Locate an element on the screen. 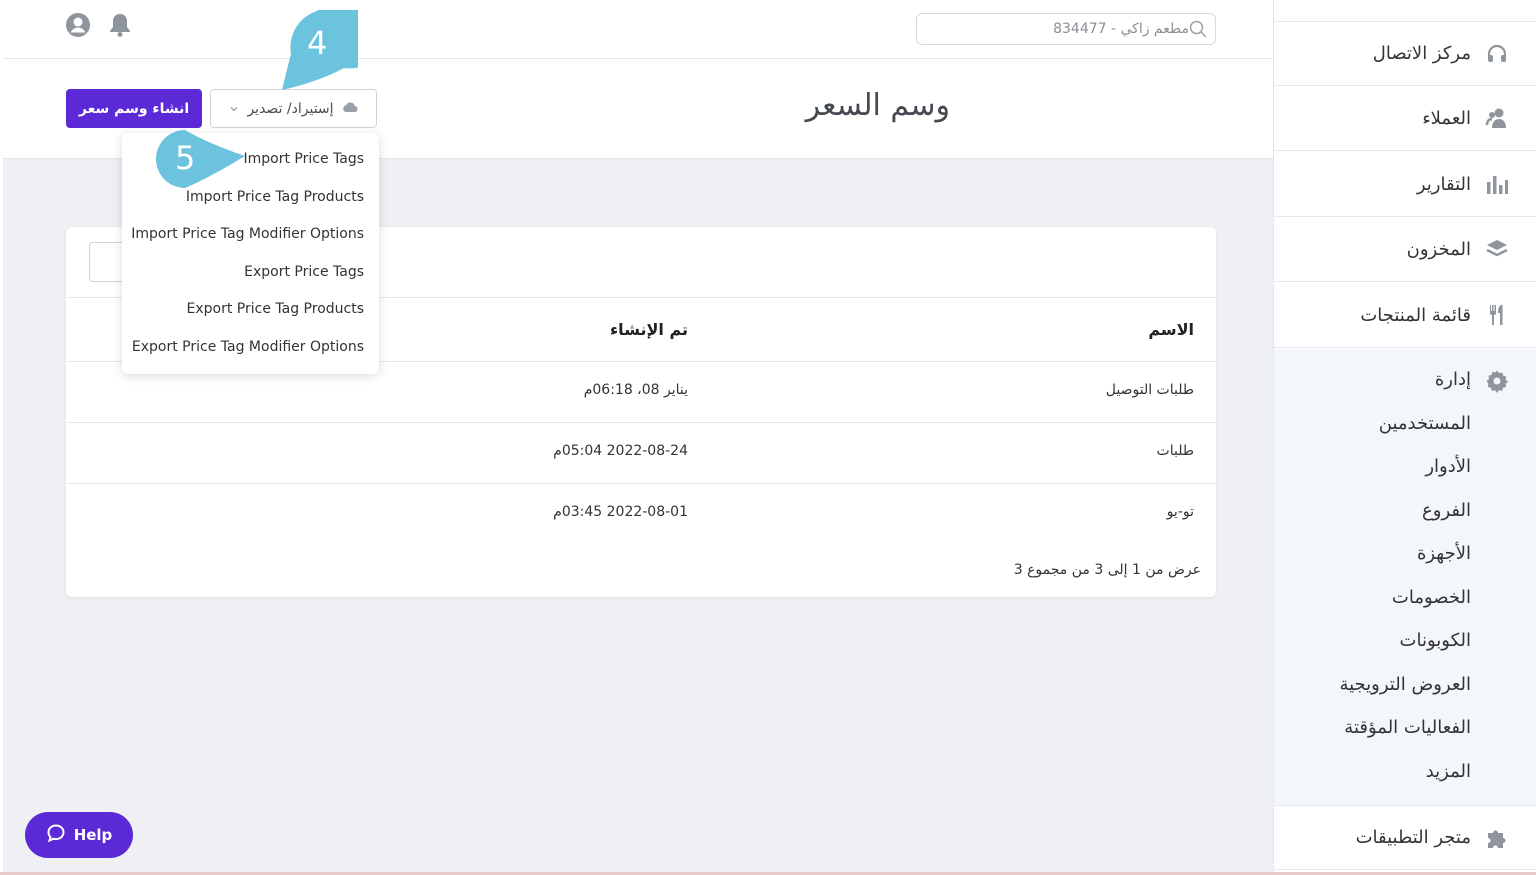  cloud-icon is located at coordinates (350, 109).